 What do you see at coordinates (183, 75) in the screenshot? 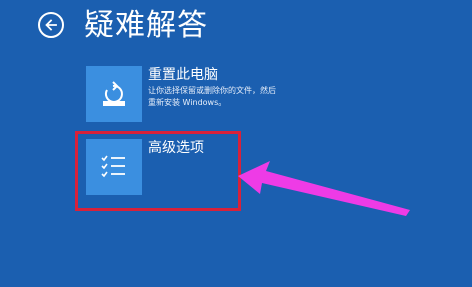
I see `reset-pc-label: 重置此电脑` at bounding box center [183, 75].